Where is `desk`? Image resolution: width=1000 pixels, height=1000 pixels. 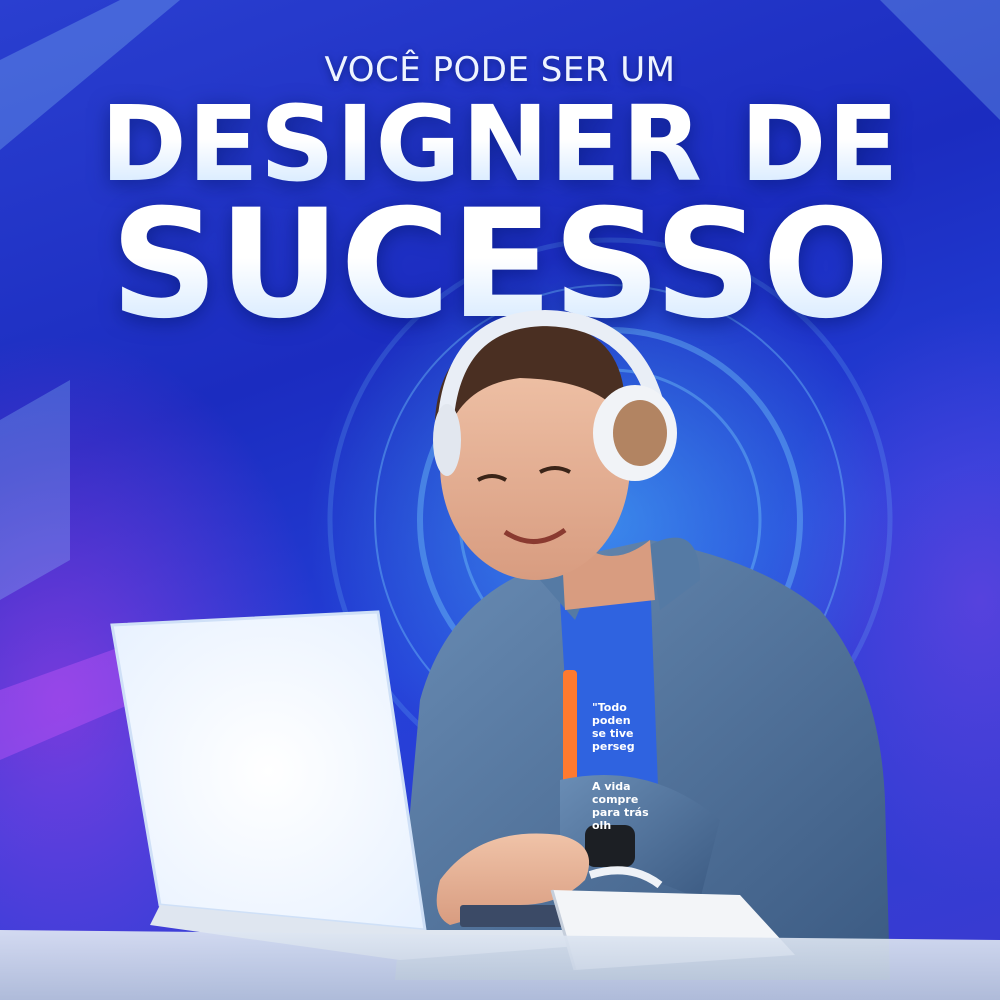 desk is located at coordinates (500, 965).